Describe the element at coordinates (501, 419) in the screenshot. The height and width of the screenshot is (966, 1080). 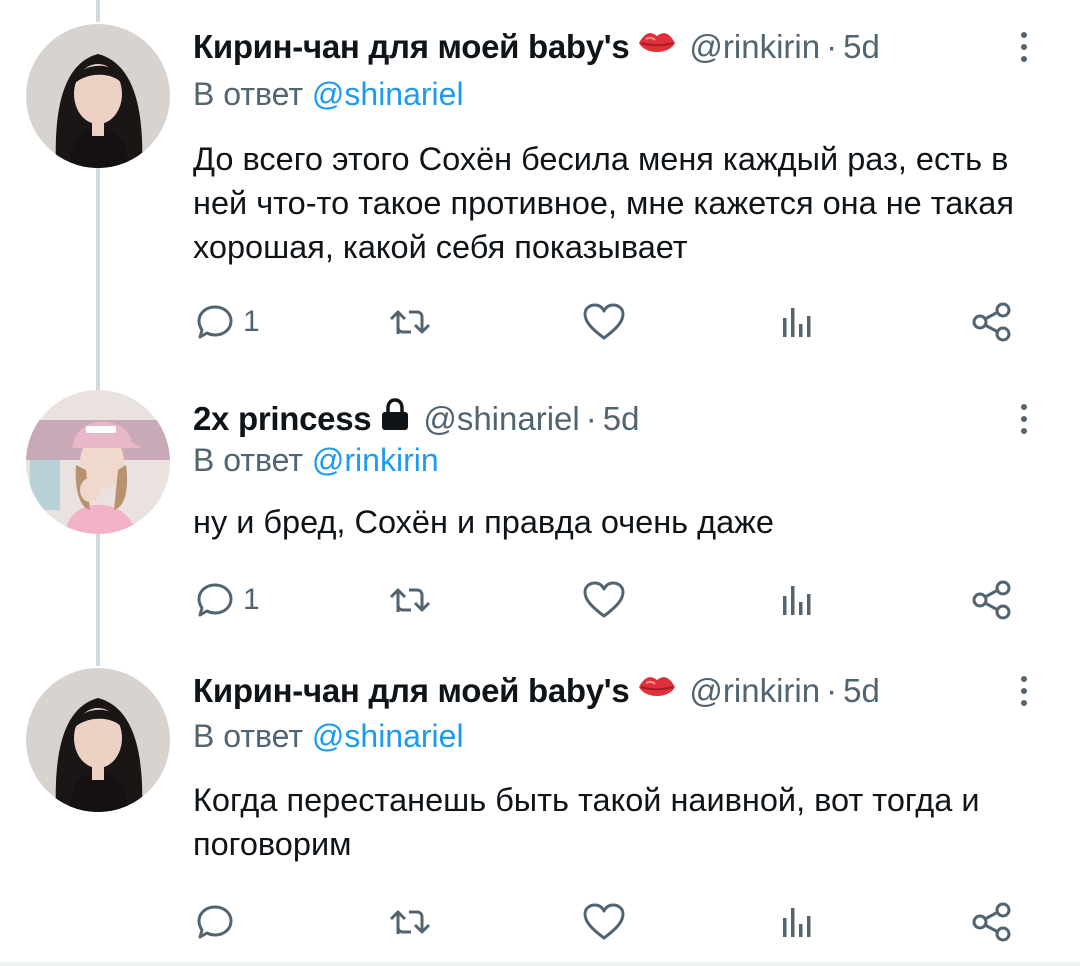
I see `user-handle: @shinariel` at that location.